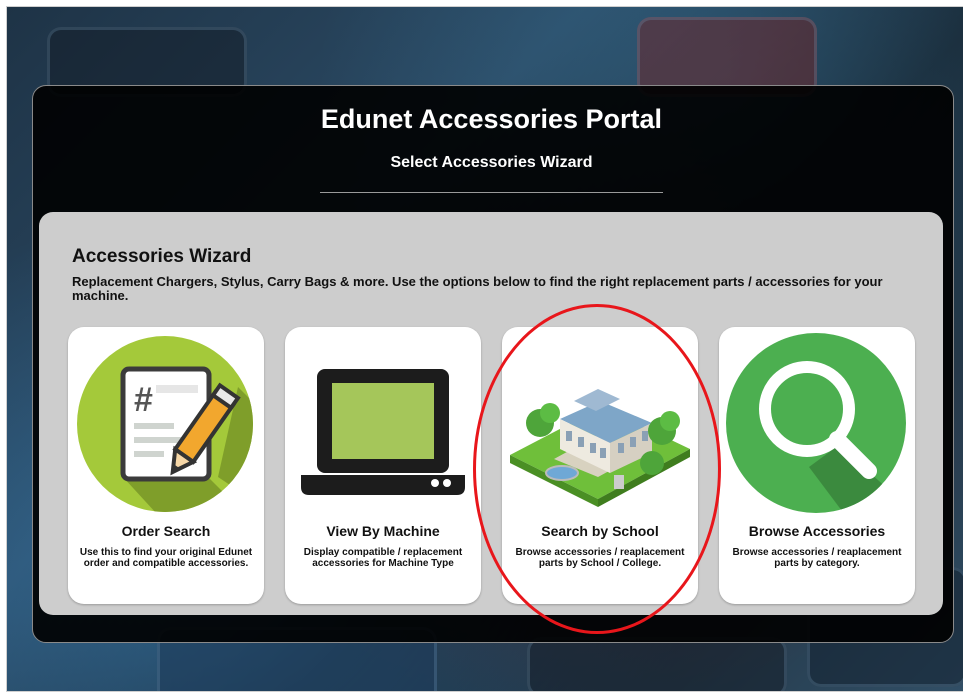 The width and height of the screenshot is (963, 692). What do you see at coordinates (166, 531) in the screenshot?
I see `card-title: Order Search` at bounding box center [166, 531].